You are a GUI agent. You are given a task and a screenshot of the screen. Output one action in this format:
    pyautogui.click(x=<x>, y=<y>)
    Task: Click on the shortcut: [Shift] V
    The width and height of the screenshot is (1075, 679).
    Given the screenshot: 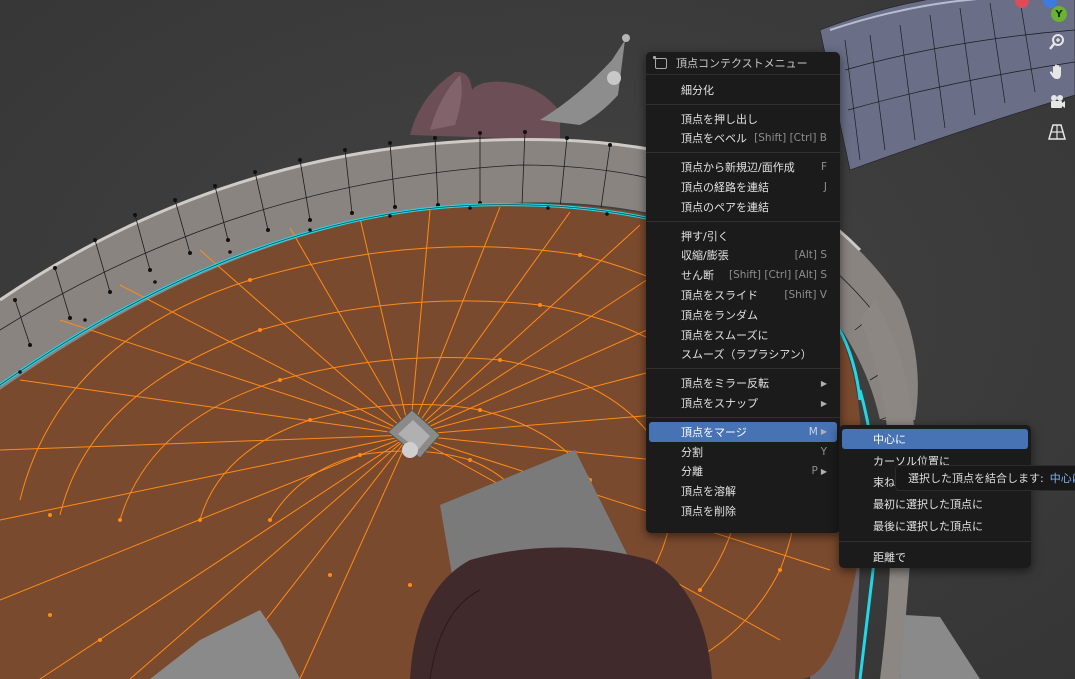 What is the action you would take?
    pyautogui.click(x=805, y=295)
    